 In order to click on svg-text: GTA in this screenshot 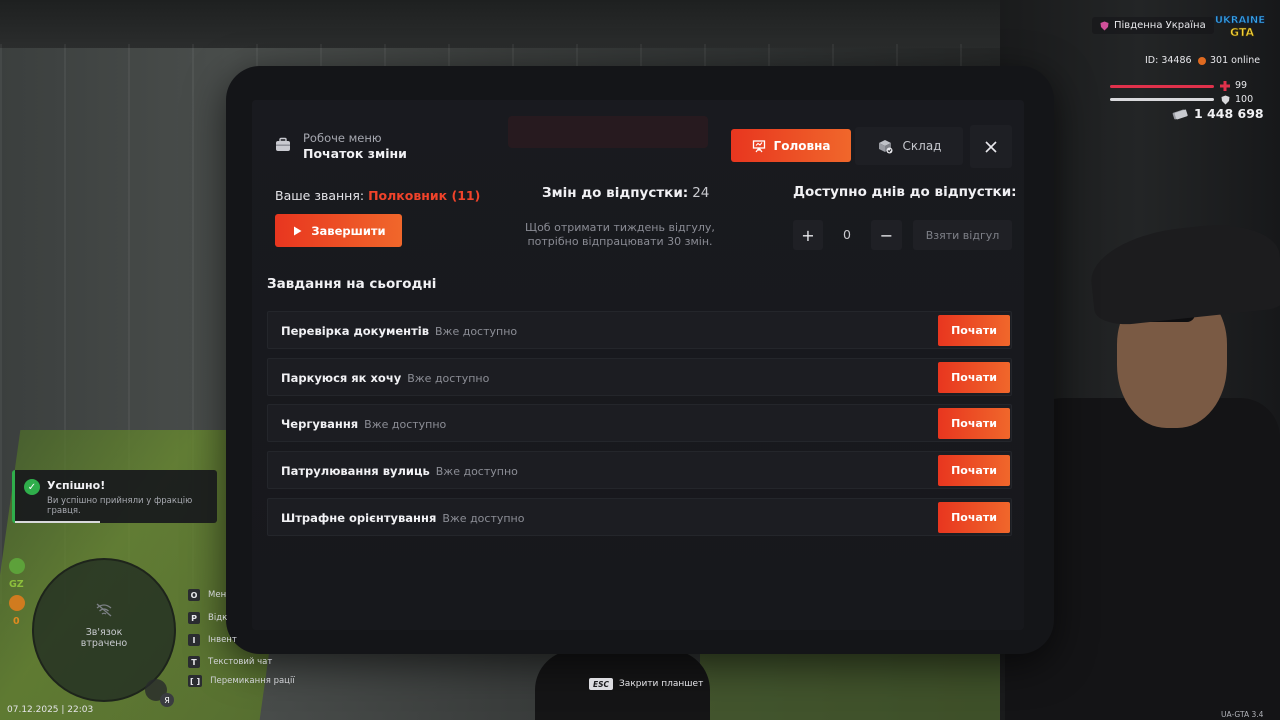, I will do `click(1242, 32)`.